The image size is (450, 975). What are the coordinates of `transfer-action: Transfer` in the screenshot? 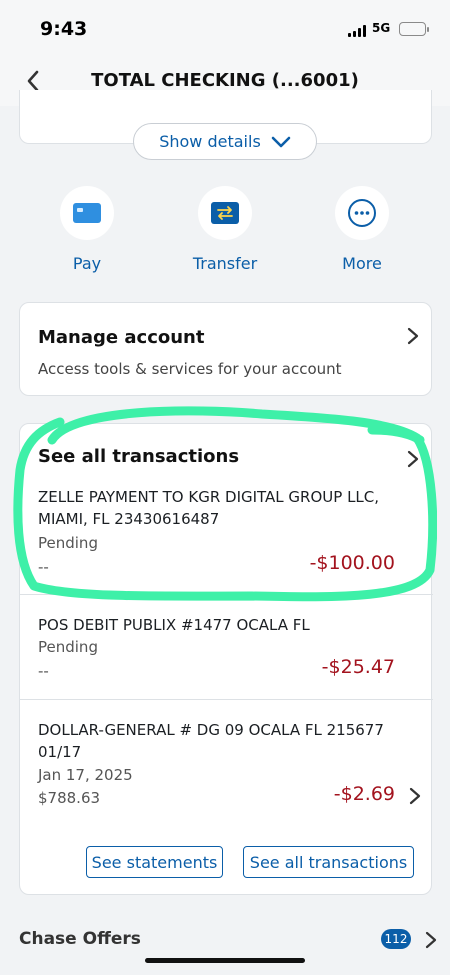 It's located at (225, 229).